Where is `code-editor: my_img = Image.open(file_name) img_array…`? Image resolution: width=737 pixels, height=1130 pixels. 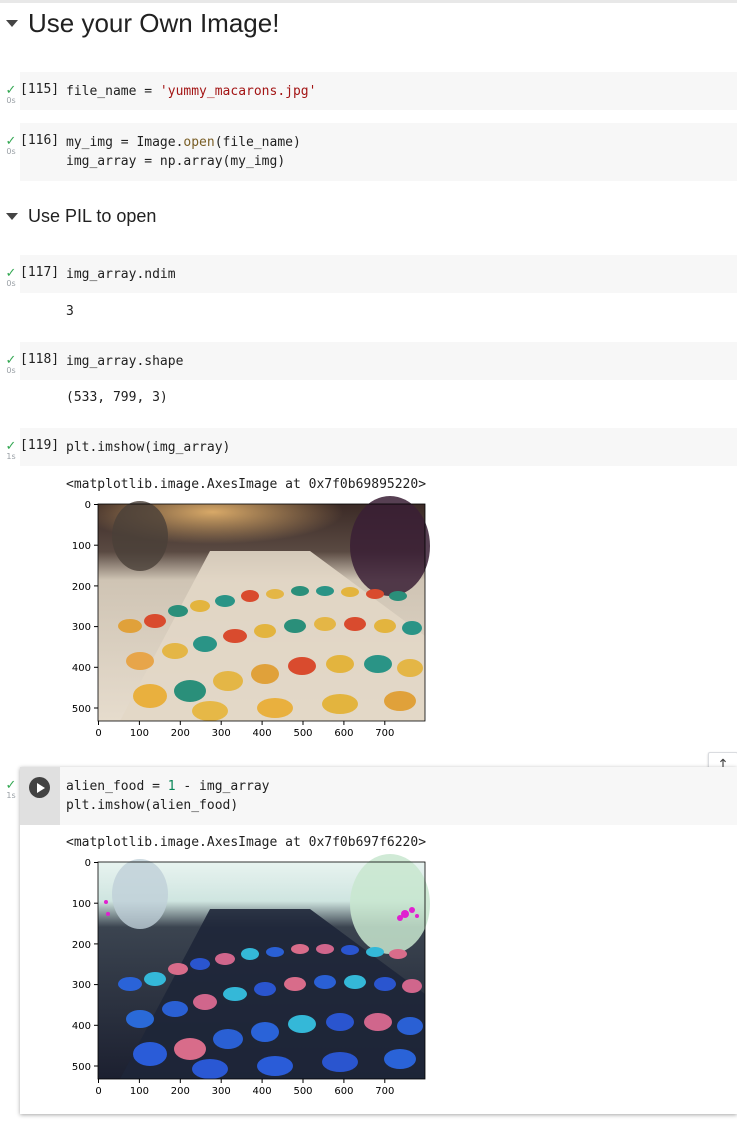
code-editor: my_img = Image.open(file_name) img_array… is located at coordinates (183, 152).